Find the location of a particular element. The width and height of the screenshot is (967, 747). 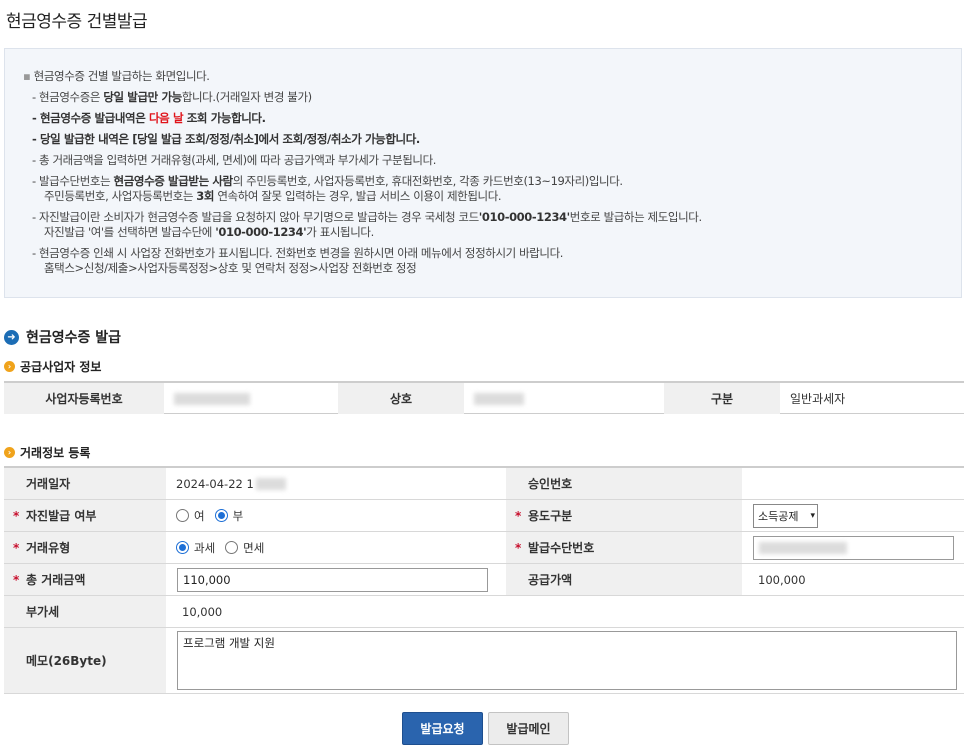

biz-no-label: 사업자등록번호 is located at coordinates (84, 398).